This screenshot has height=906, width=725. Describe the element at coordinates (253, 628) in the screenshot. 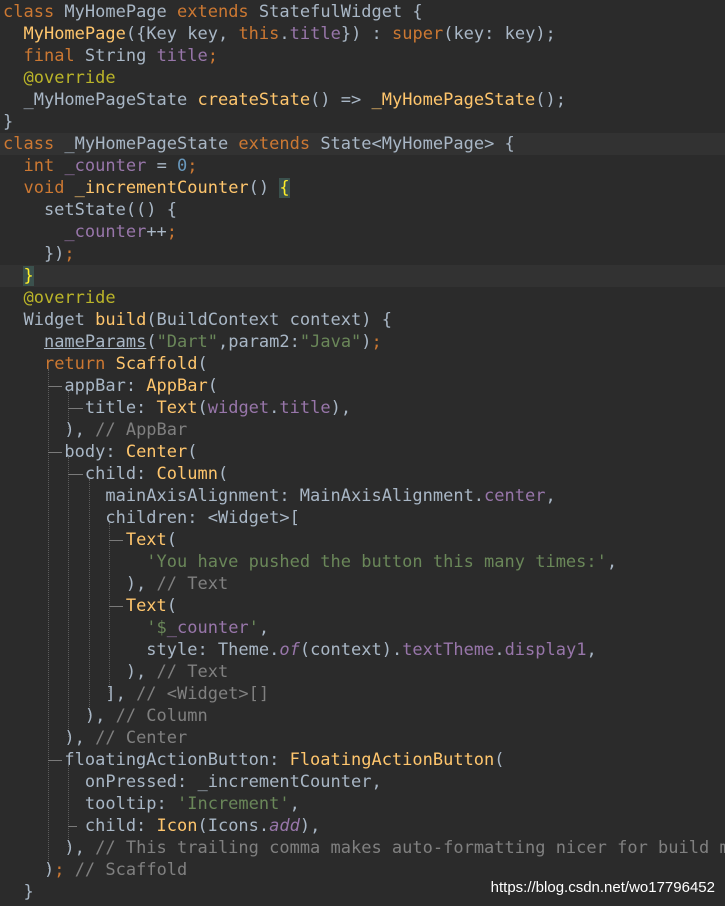

I see `code-token: '` at that location.